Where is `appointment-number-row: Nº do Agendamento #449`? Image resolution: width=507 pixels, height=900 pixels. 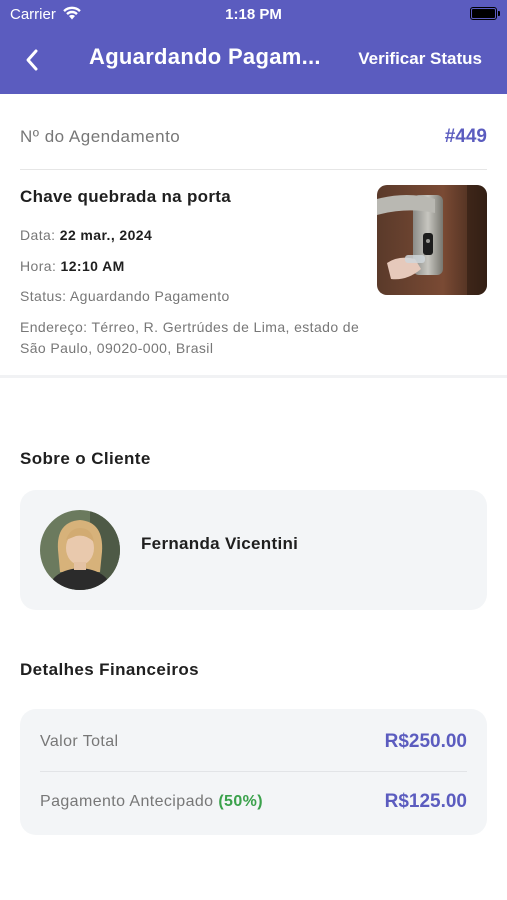 appointment-number-row: Nº do Agendamento #449 is located at coordinates (253, 137).